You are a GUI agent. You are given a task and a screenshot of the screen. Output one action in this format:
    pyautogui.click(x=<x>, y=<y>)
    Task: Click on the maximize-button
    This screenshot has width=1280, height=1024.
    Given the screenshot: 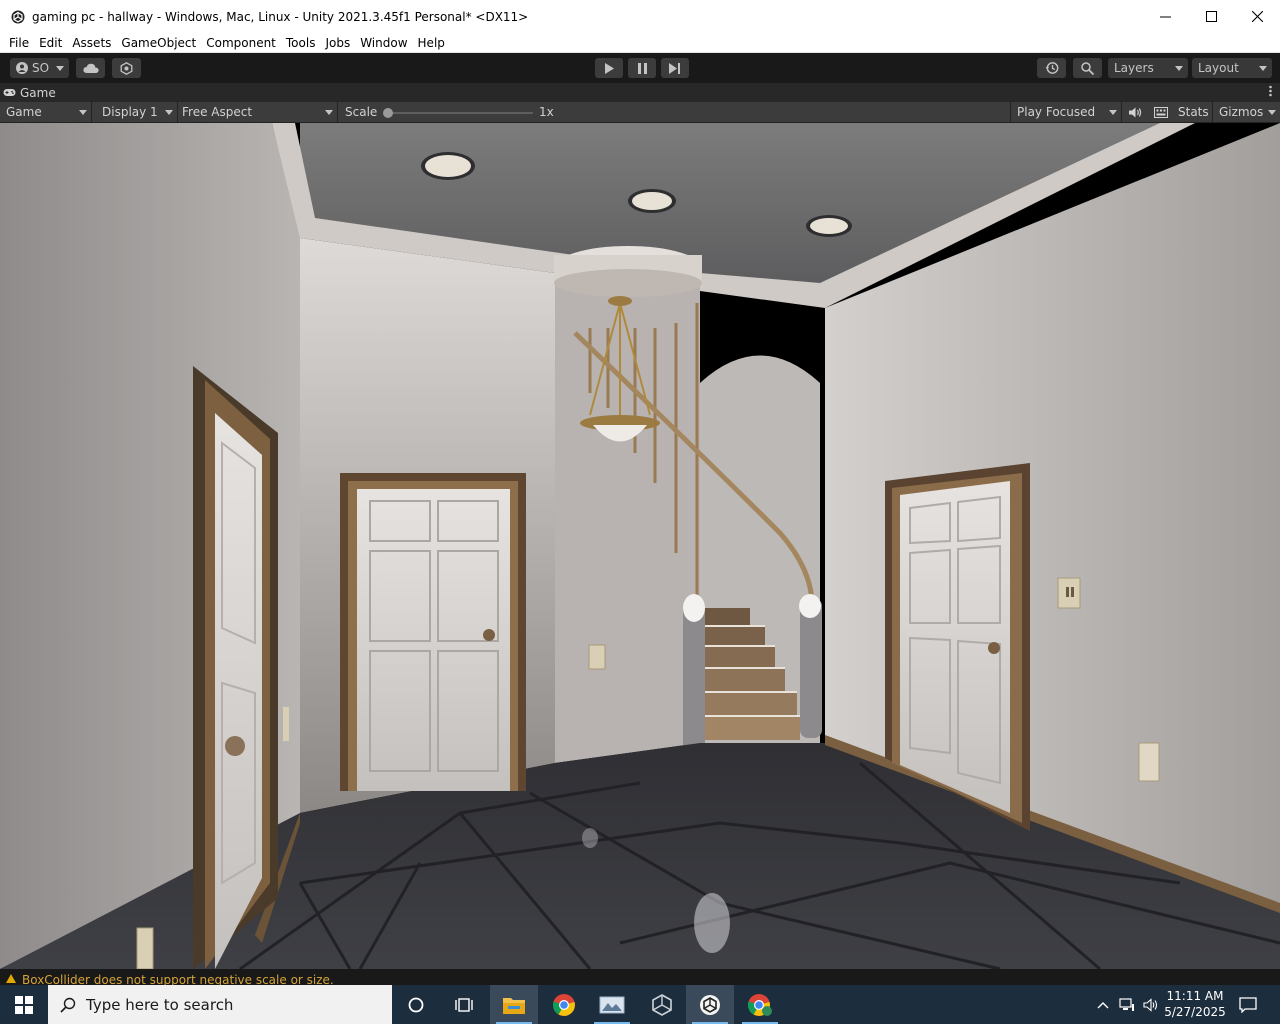 What is the action you would take?
    pyautogui.click(x=1211, y=16)
    